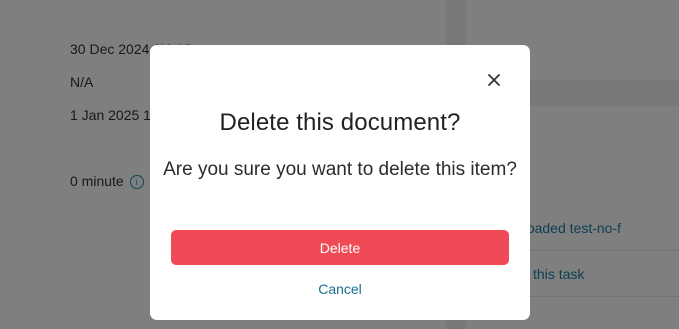  Describe the element at coordinates (340, 247) in the screenshot. I see `delete-button: Delete` at that location.